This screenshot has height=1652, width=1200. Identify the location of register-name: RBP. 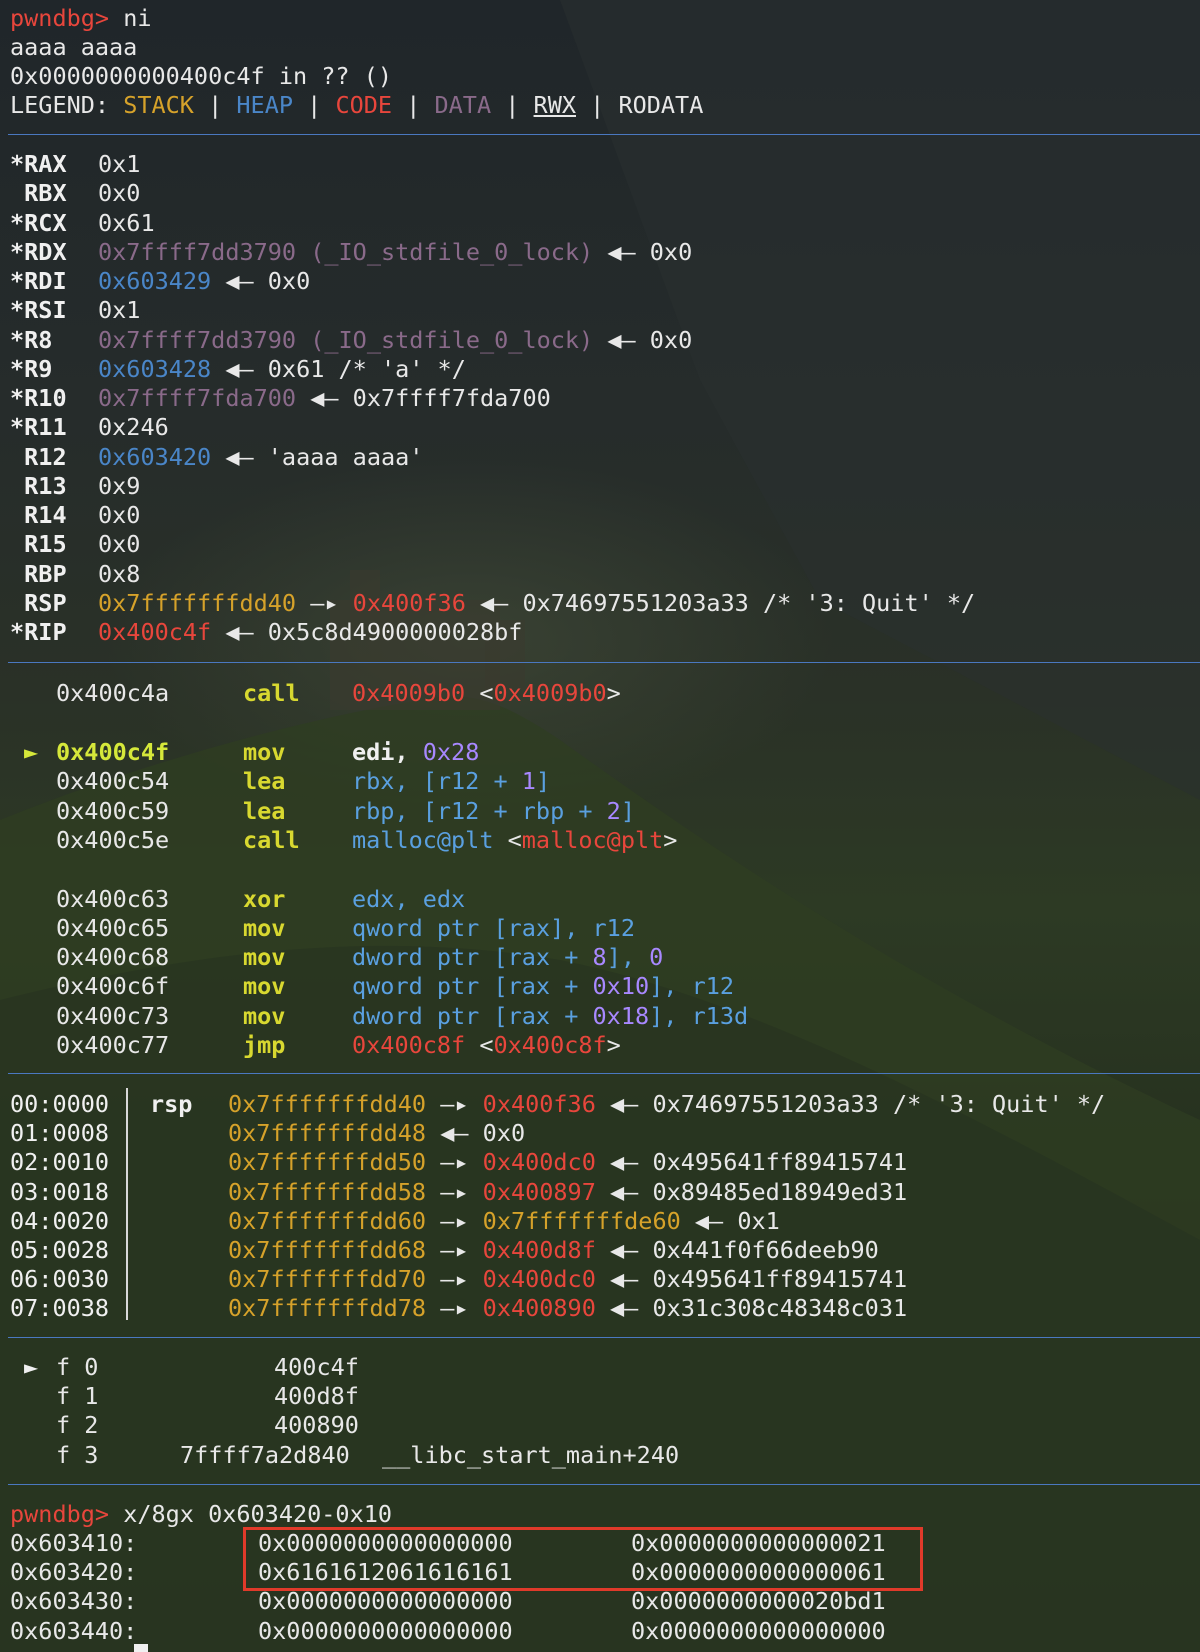
(38, 574).